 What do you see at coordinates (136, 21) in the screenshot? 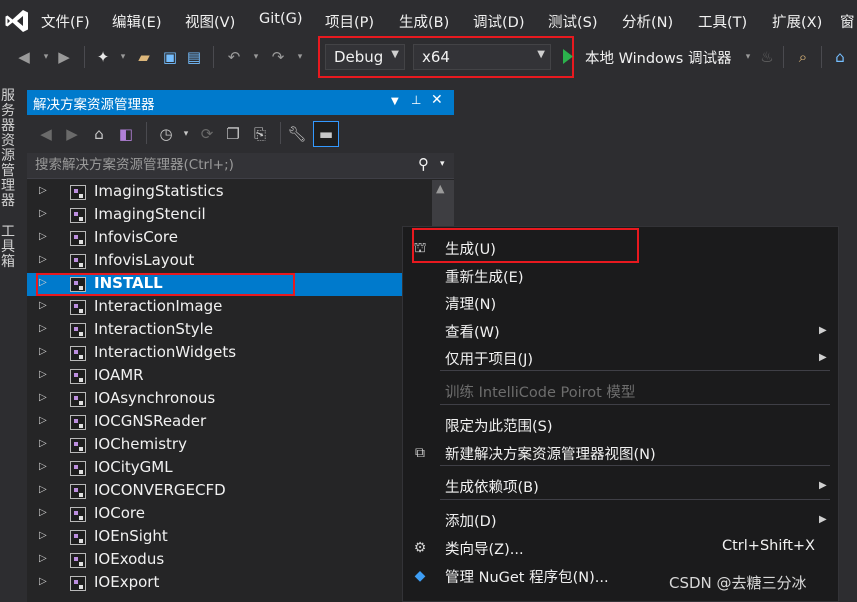
I see `menu-edit: 编辑(E)` at bounding box center [136, 21].